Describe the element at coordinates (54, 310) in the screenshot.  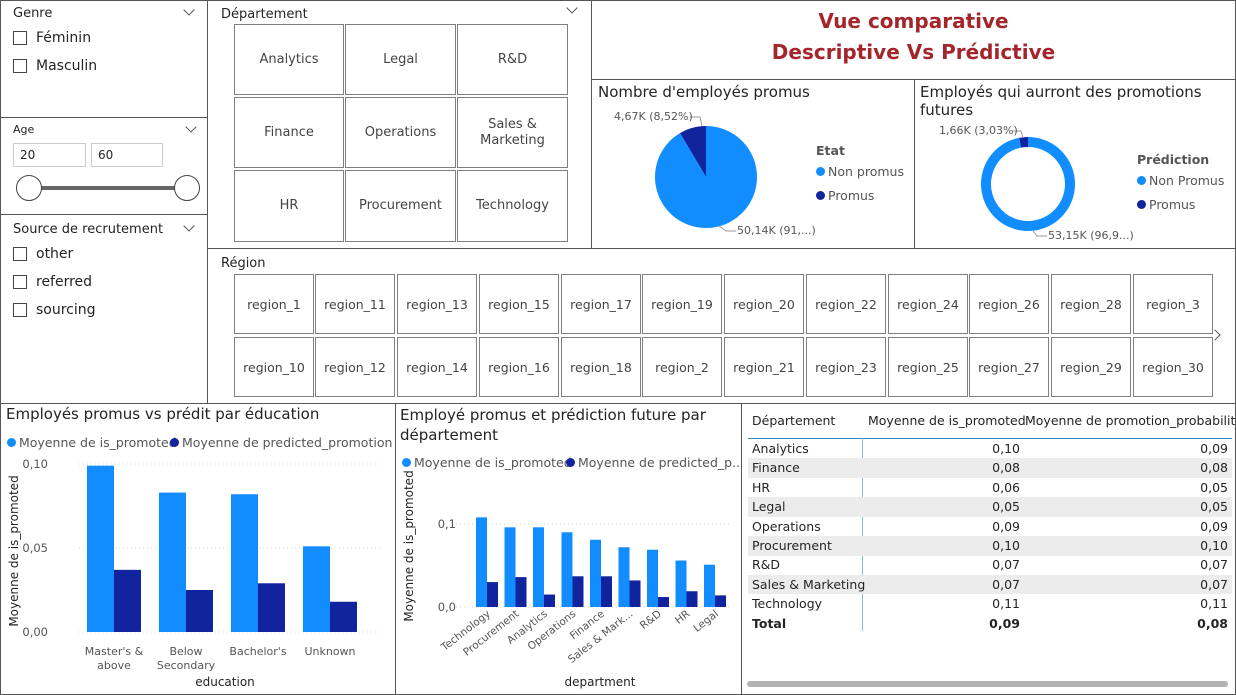
I see `checkbox-option: sourcing` at that location.